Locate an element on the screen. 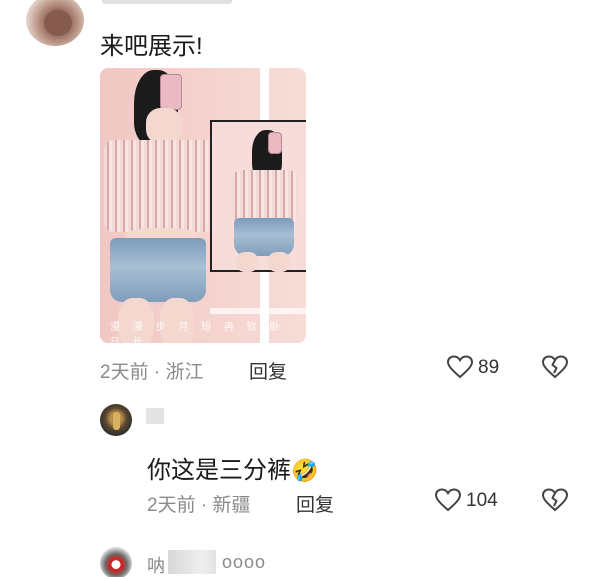 This screenshot has width=600, height=577. commenter-name-suffix: oooo is located at coordinates (244, 562).